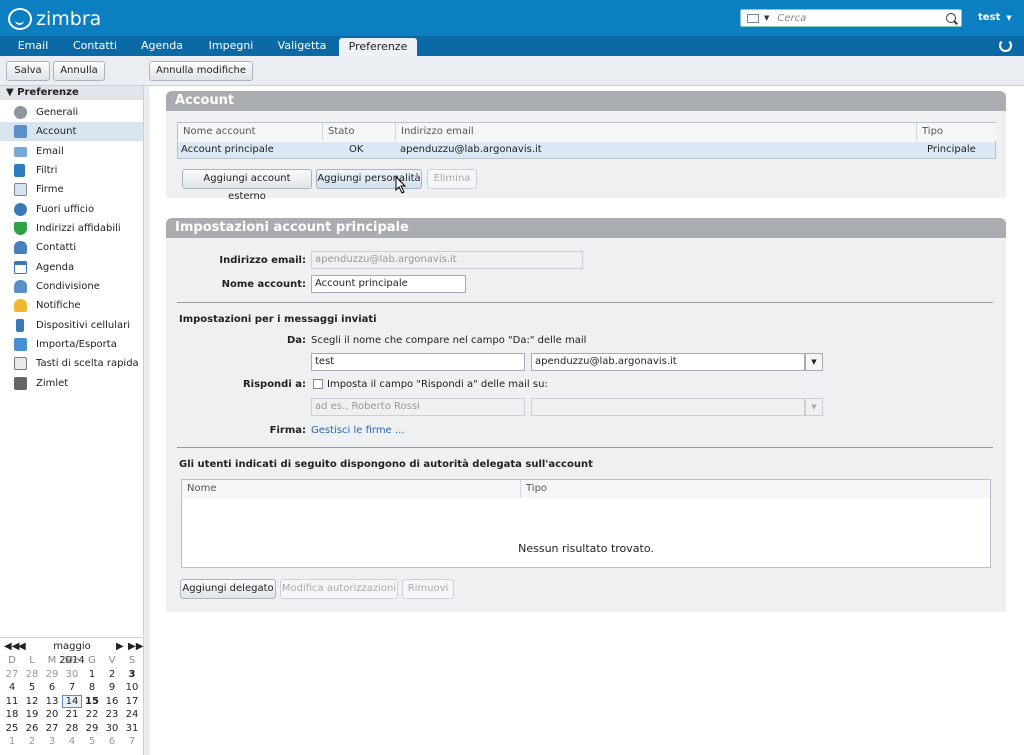 The width and height of the screenshot is (1024, 755). Describe the element at coordinates (231, 46) in the screenshot. I see `tab-impegni: Impegni` at that location.